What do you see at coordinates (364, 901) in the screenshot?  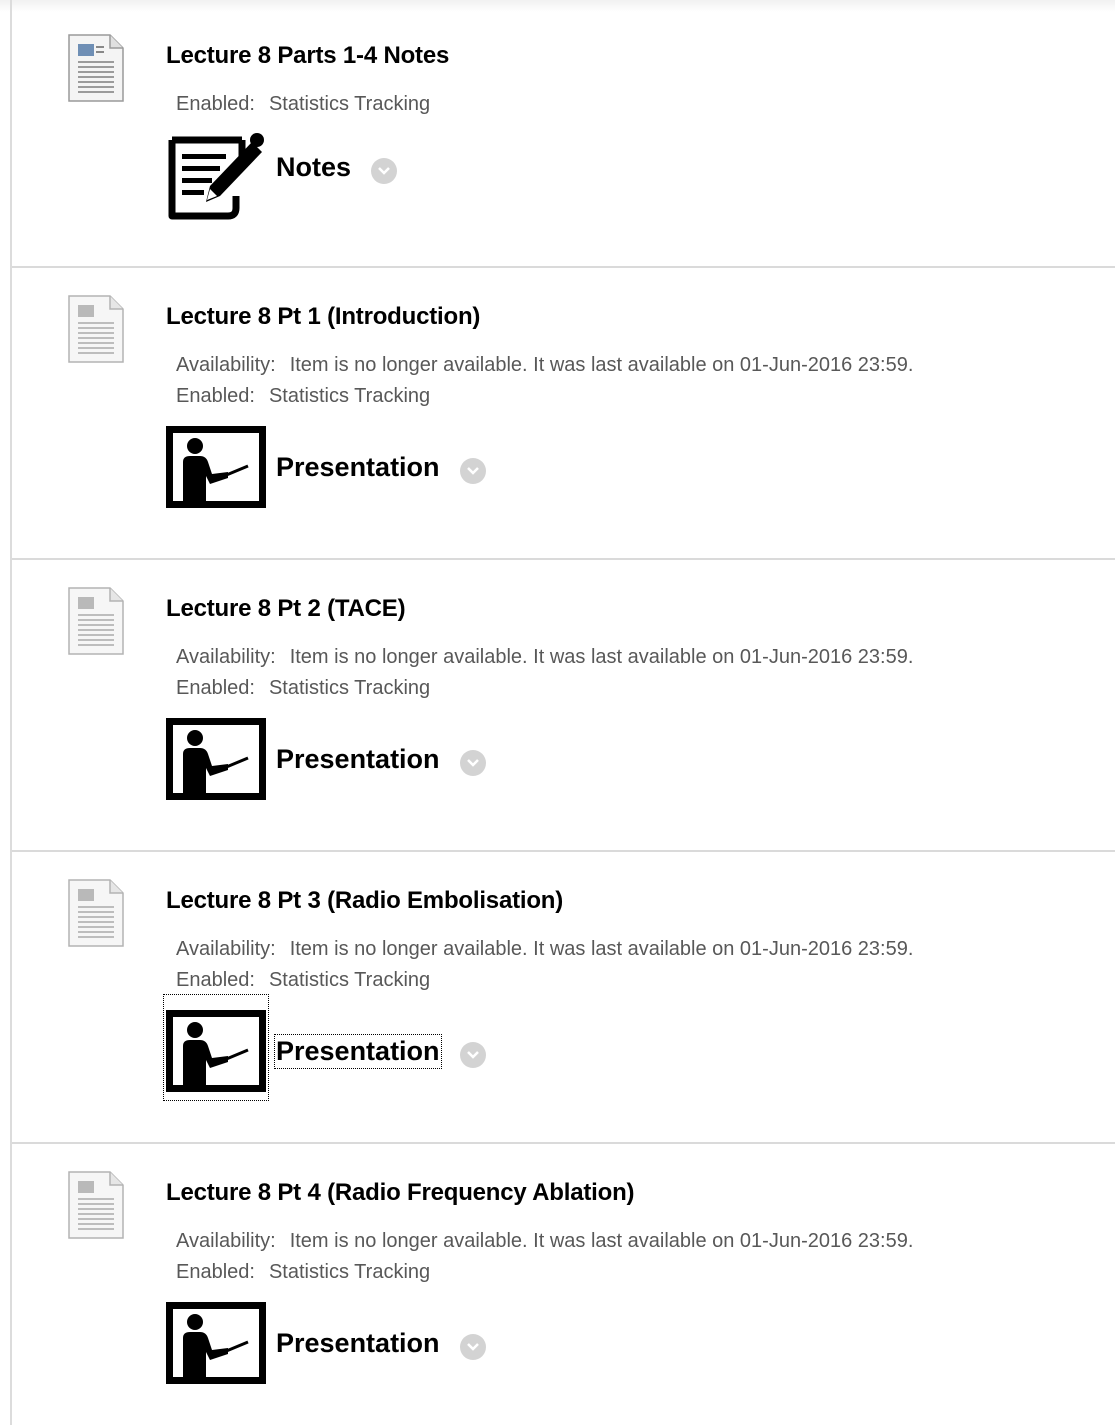 I see `item-title-link: Lecture 8 Pt 3 (Radio Embolisation)` at bounding box center [364, 901].